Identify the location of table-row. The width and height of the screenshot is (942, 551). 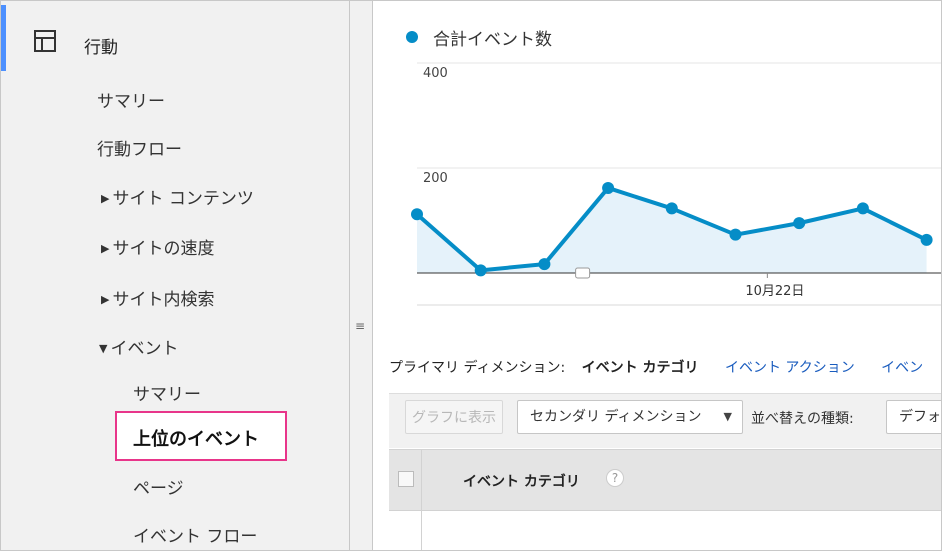
(665, 530).